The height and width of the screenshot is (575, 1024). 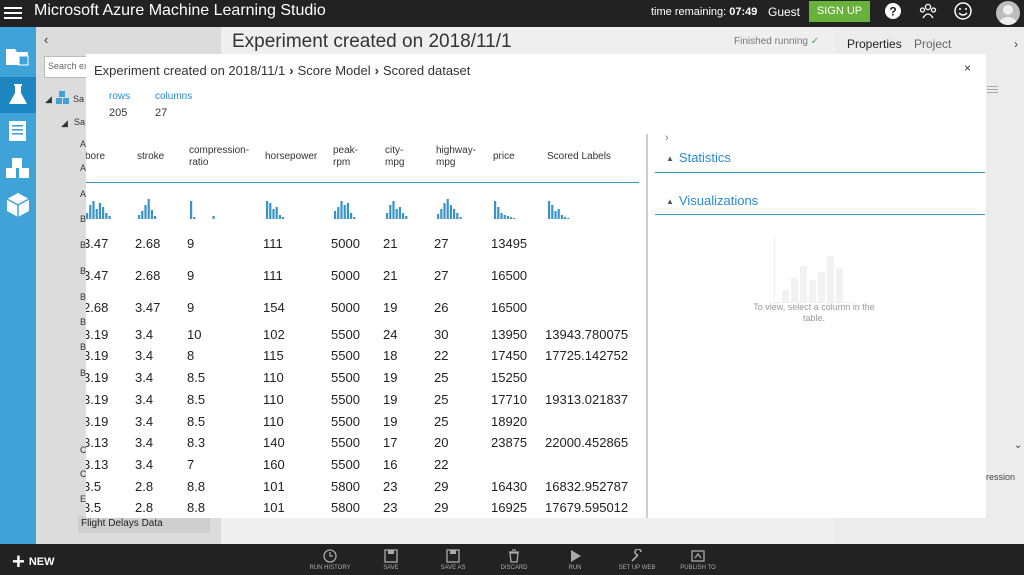 I want to click on nav-trained-models, so click(x=18, y=205).